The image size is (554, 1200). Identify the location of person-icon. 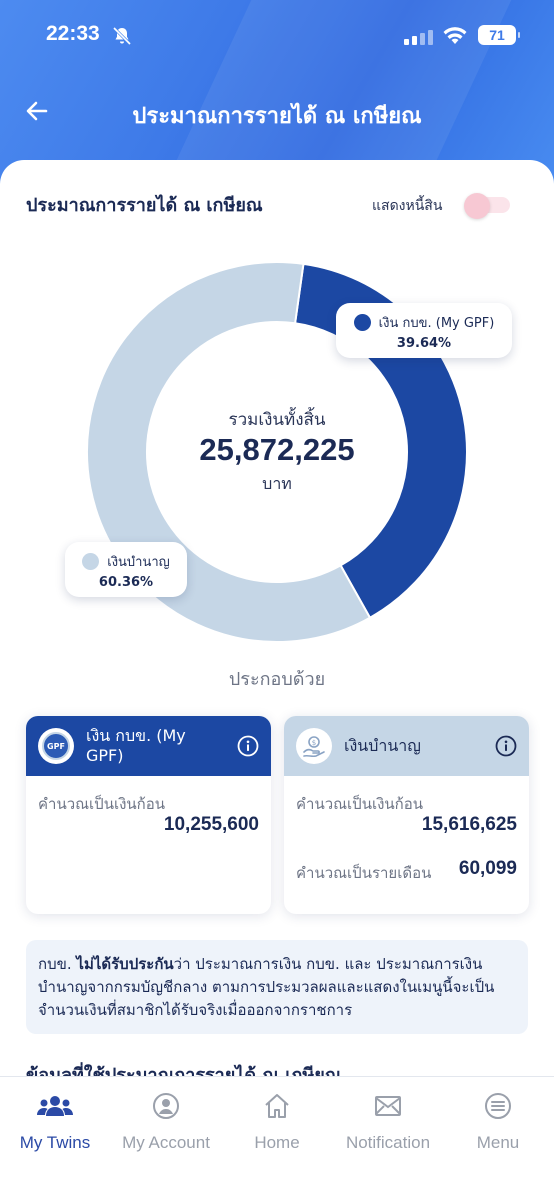
(166, 1106).